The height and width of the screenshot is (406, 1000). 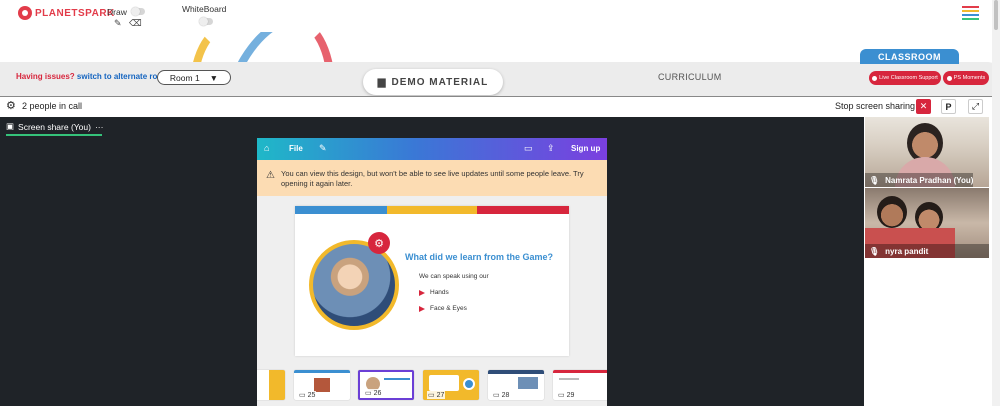 I want to click on expand-icon: ⤢, so click(x=975, y=106).